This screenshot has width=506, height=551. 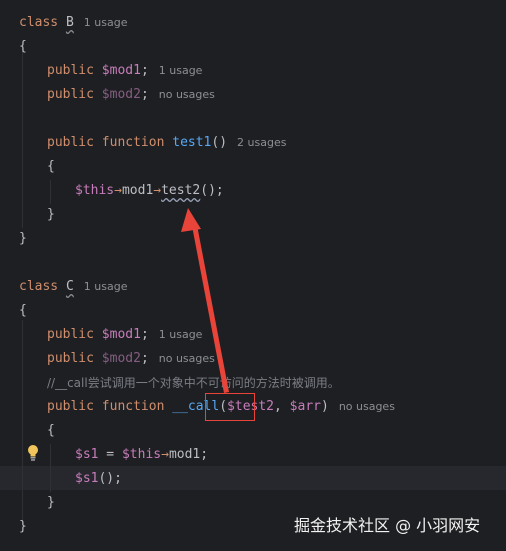 What do you see at coordinates (253, 479) in the screenshot?
I see `code-line: $s1();` at bounding box center [253, 479].